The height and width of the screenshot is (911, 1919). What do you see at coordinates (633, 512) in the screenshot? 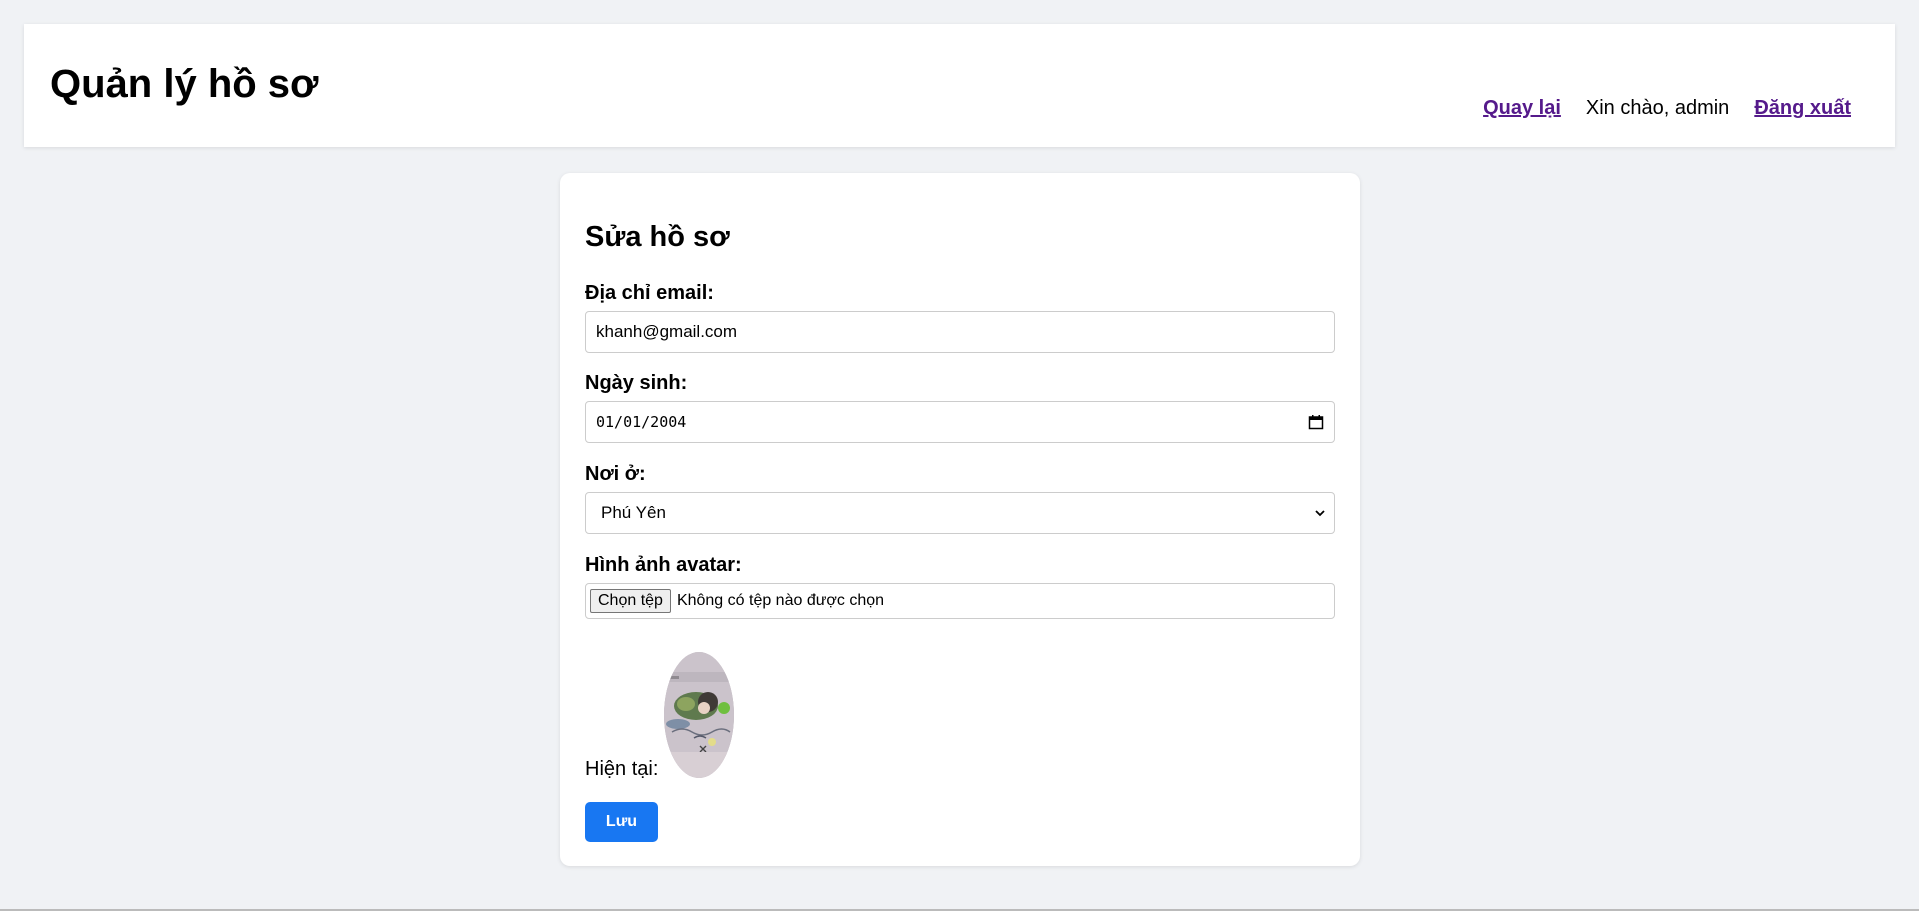
I see `residence-value: Phú Yên` at bounding box center [633, 512].